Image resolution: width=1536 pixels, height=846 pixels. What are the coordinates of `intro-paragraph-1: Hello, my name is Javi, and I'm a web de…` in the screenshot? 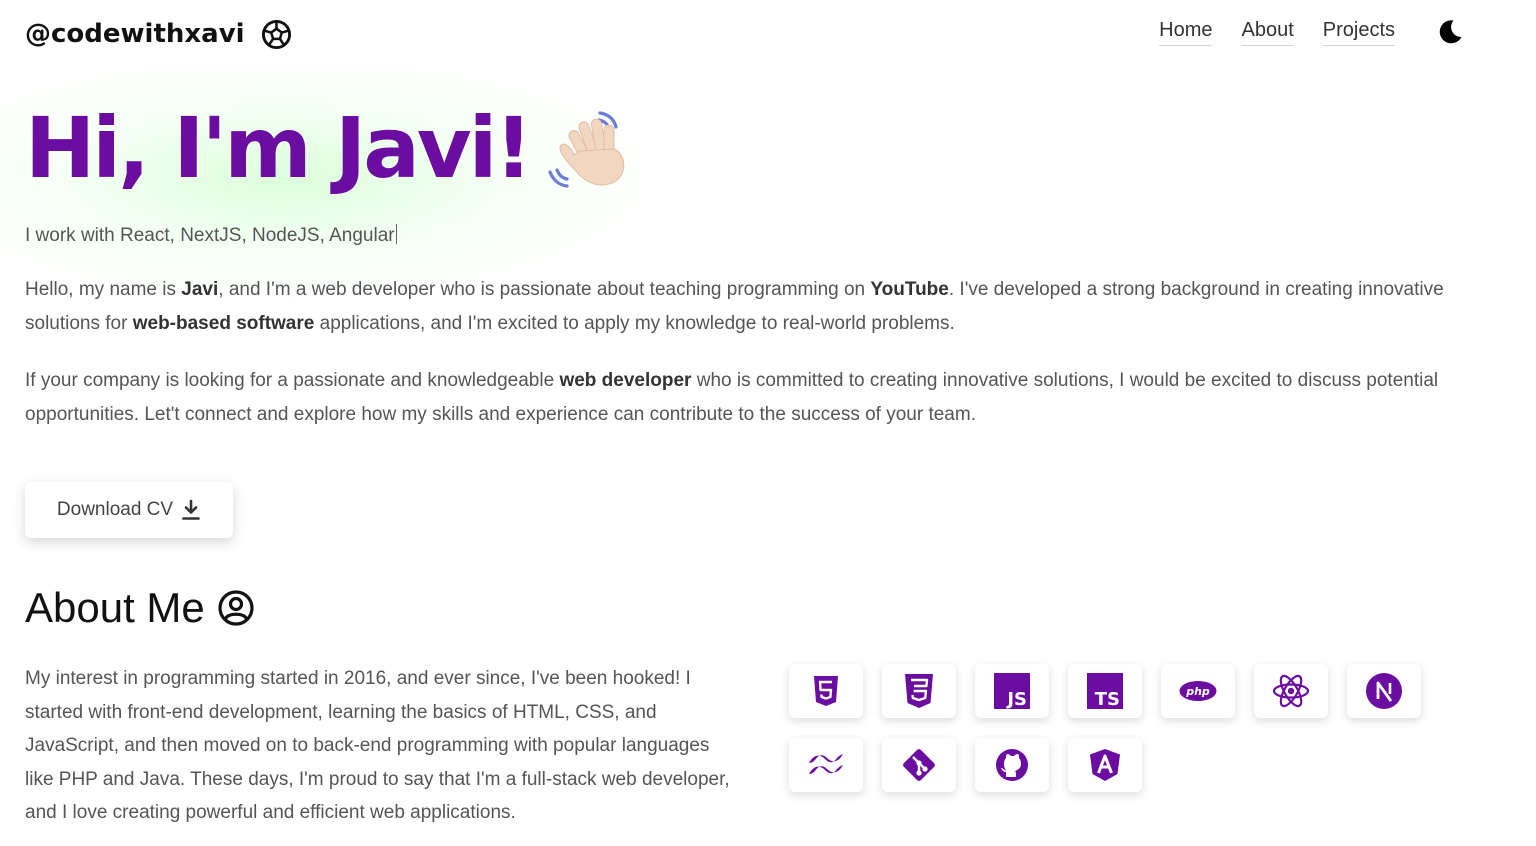 It's located at (745, 307).